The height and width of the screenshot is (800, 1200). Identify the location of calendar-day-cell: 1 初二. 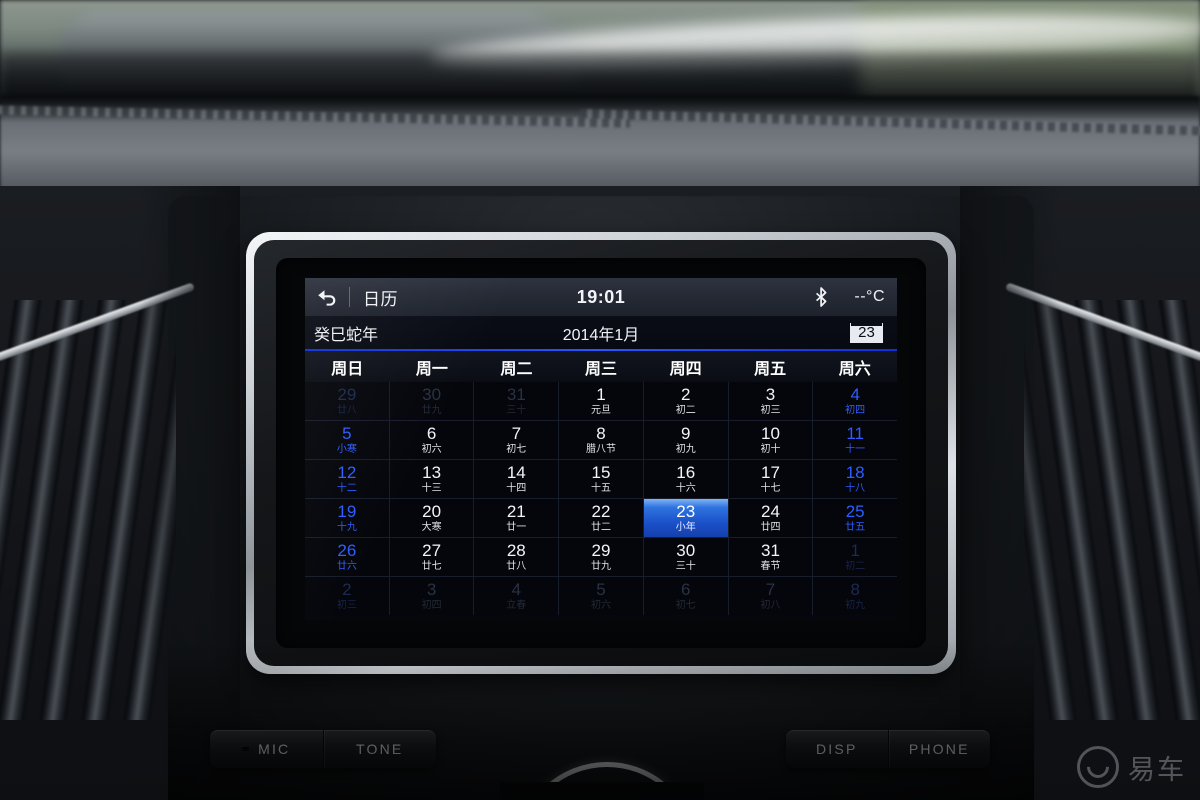
(855, 557).